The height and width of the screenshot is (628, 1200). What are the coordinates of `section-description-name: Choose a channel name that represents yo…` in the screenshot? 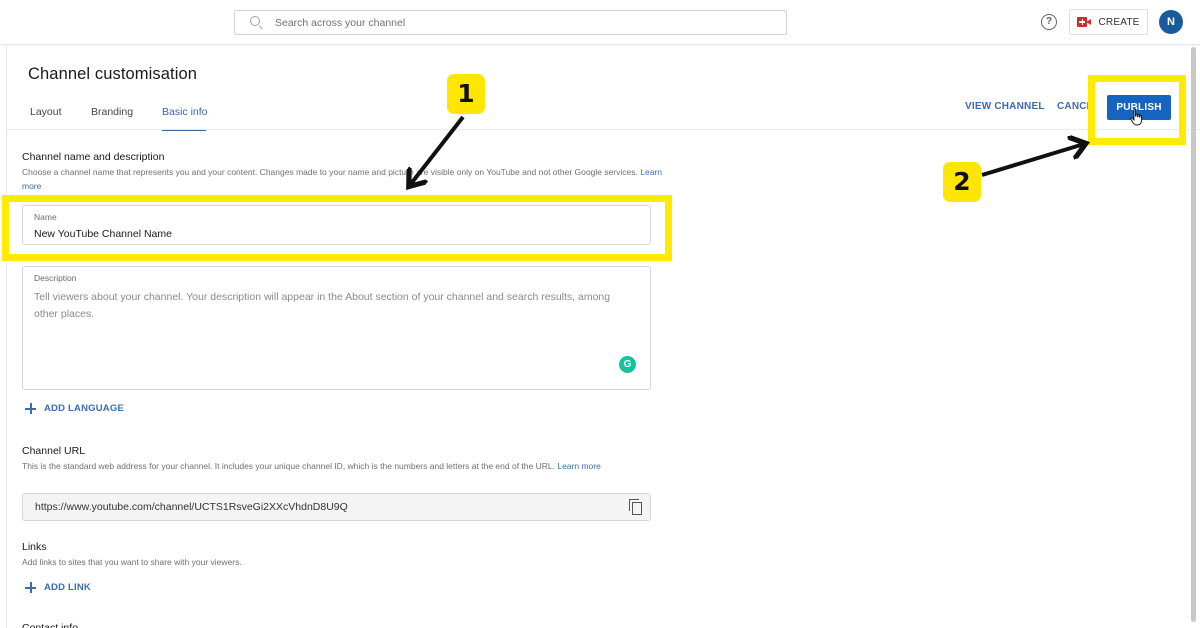 It's located at (342, 179).